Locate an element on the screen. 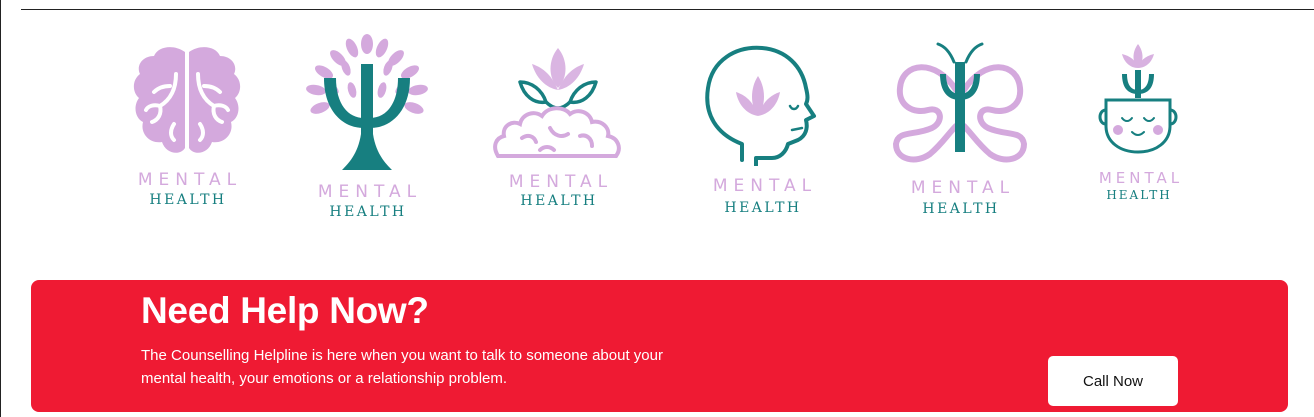 The image size is (1314, 417). psi-tree-icon is located at coordinates (367, 102).